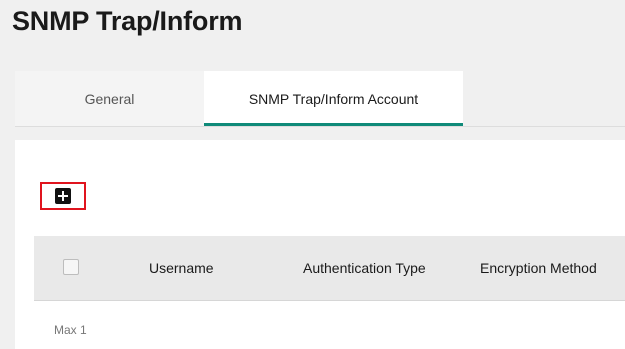 The image size is (625, 349). Describe the element at coordinates (70, 330) in the screenshot. I see `max-entries-label: Max 1` at that location.